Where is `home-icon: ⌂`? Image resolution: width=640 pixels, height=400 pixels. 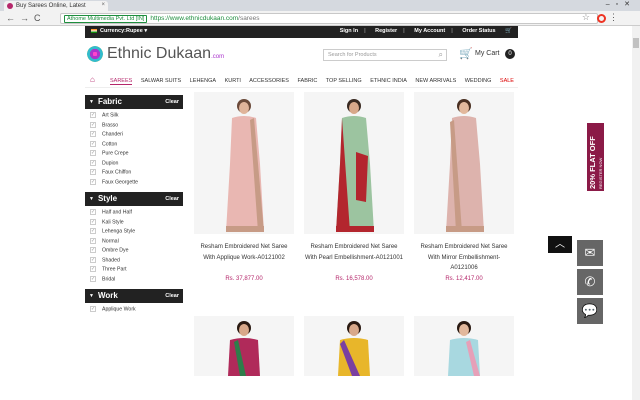 home-icon: ⌂ is located at coordinates (92, 79).